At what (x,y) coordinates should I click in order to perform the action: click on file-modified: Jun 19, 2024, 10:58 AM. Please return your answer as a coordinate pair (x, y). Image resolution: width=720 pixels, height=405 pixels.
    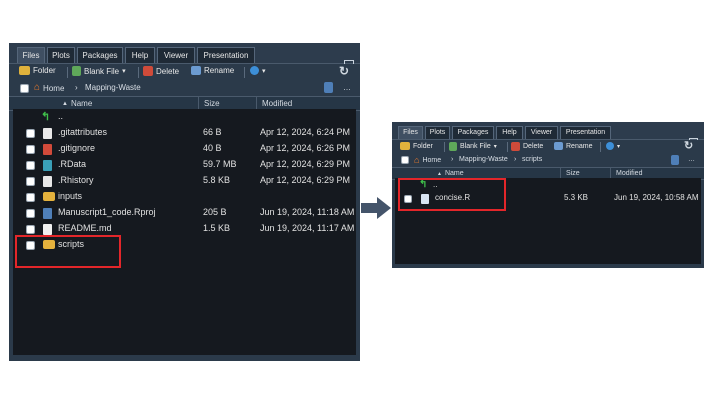
    Looking at the image, I should click on (656, 197).